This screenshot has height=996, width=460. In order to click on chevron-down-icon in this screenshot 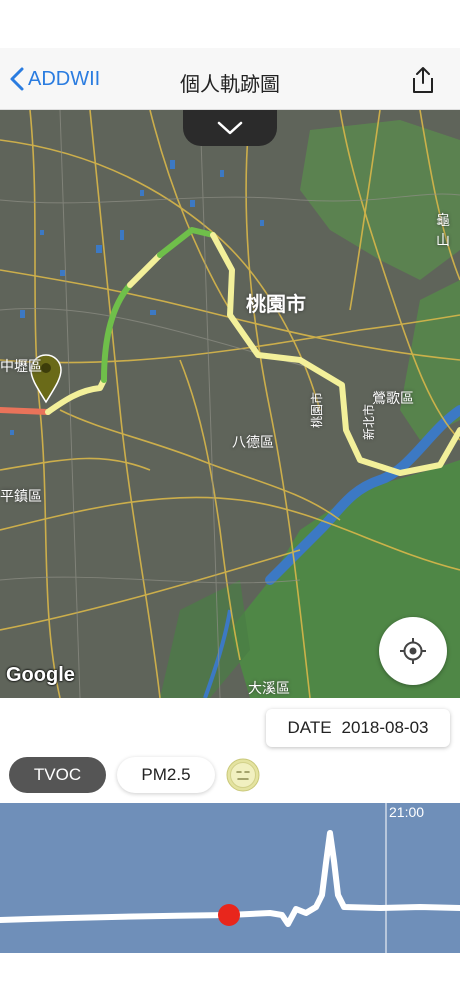, I will do `click(230, 128)`.